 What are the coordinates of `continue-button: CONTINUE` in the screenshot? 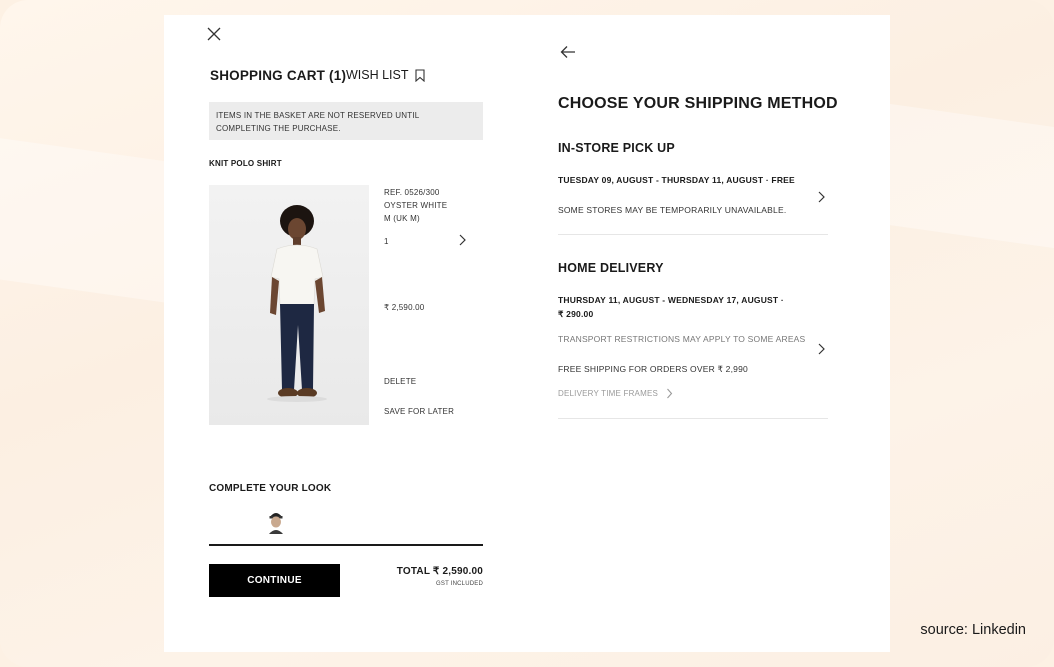 It's located at (274, 580).